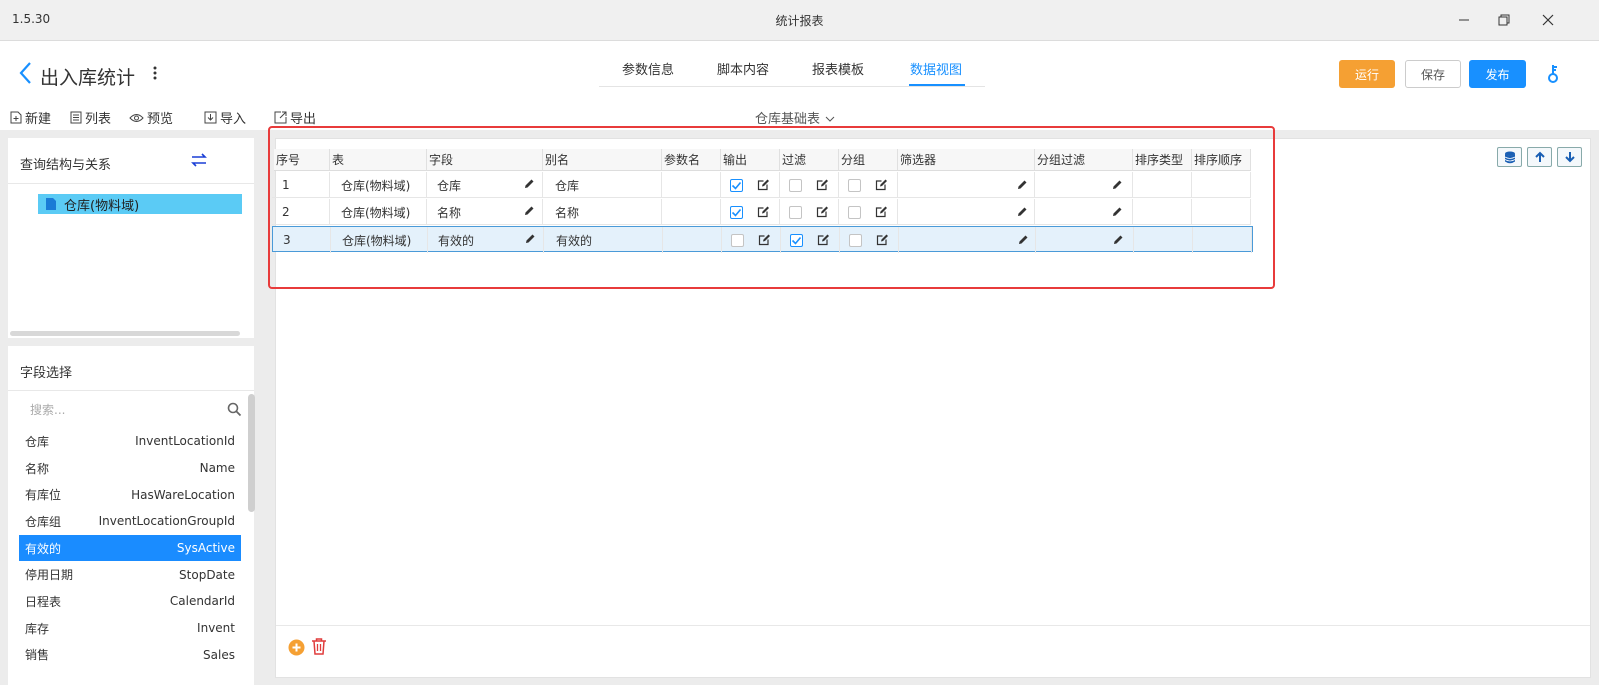  What do you see at coordinates (207, 574) in the screenshot?
I see `field-code: StopDate` at bounding box center [207, 574].